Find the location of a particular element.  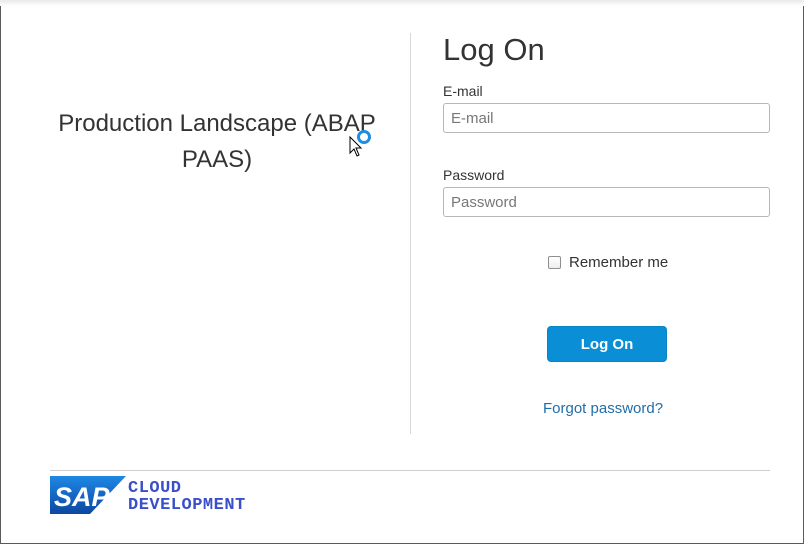

password-label: Password is located at coordinates (474, 175).